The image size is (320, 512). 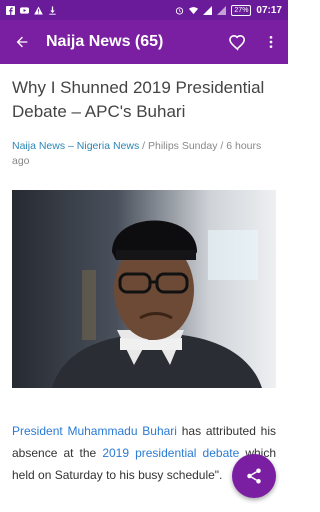 What do you see at coordinates (94, 431) in the screenshot?
I see `body-link-president: President Muhammadu Buhari` at bounding box center [94, 431].